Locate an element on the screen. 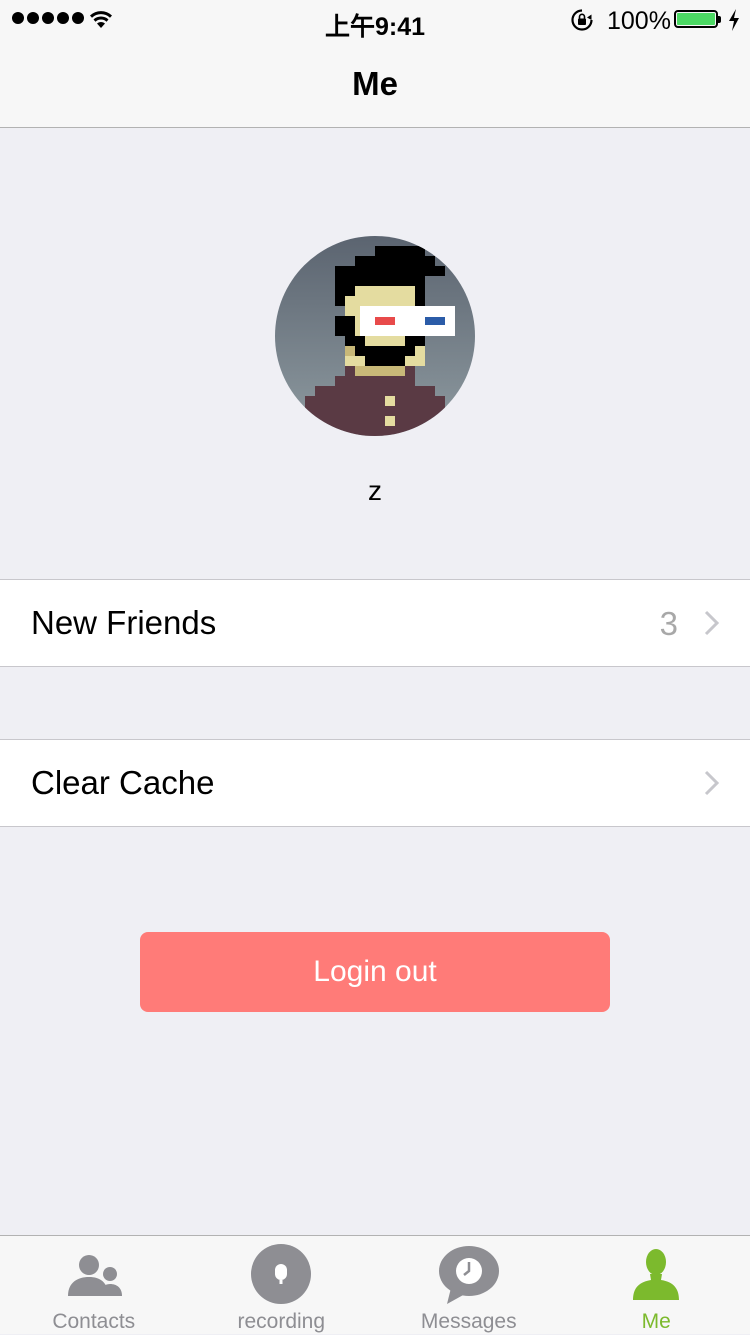 The height and width of the screenshot is (1335, 750). page-title: Me is located at coordinates (375, 84).